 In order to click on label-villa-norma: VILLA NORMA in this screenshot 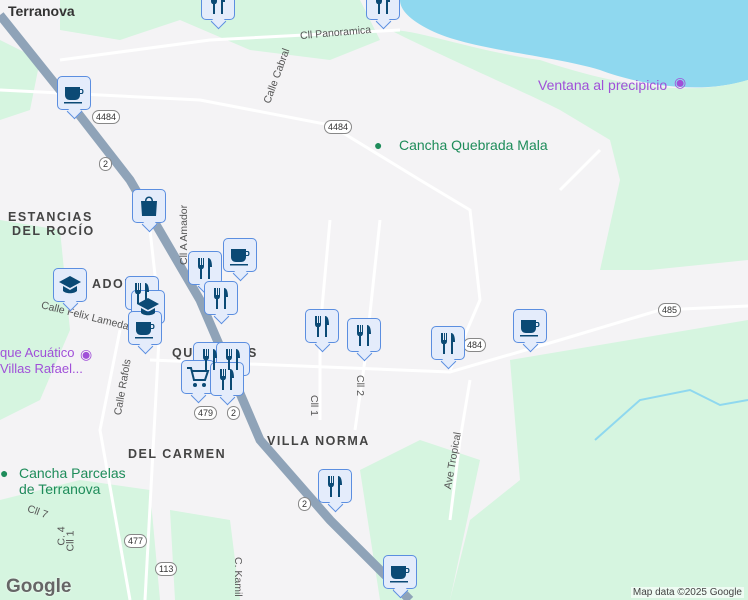, I will do `click(318, 441)`.